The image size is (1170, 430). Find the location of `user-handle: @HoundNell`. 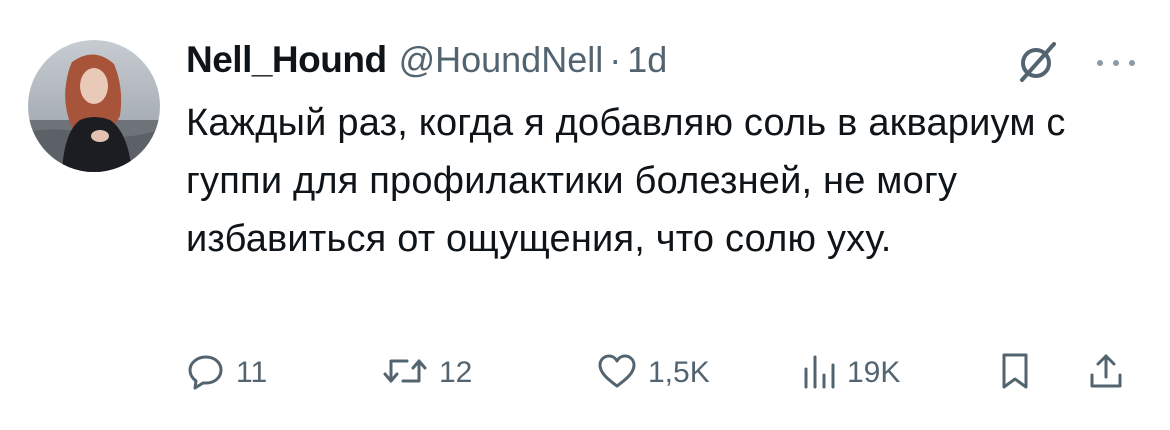

user-handle: @HoundNell is located at coordinates (501, 60).